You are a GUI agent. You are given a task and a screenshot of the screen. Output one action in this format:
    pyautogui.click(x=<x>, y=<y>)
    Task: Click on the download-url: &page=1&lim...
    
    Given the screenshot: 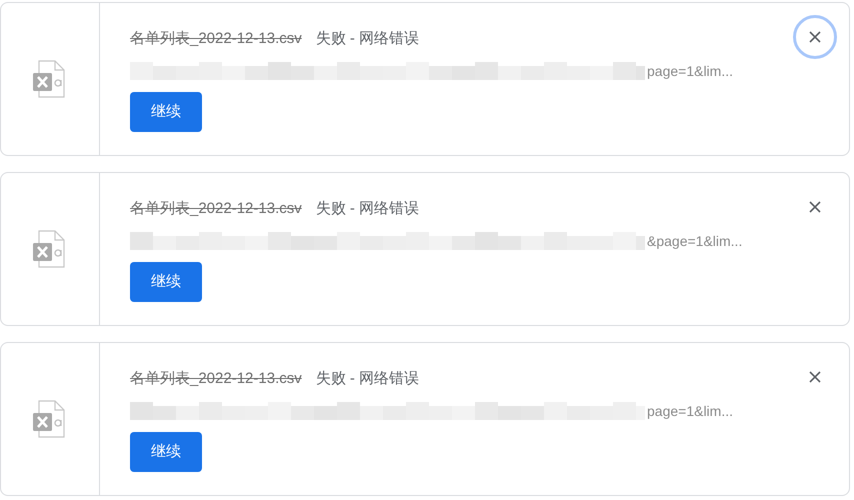 What is the action you would take?
    pyautogui.click(x=694, y=241)
    